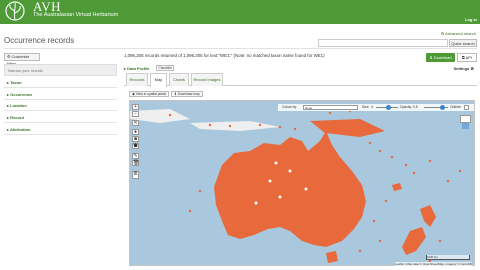  I want to click on draw-rectangle-icon: ■, so click(135, 139).